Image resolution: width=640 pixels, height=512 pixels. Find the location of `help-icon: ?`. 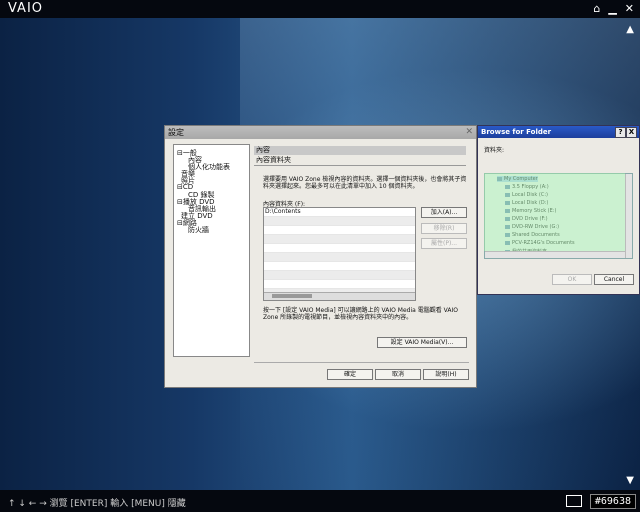

help-icon: ? is located at coordinates (620, 132).